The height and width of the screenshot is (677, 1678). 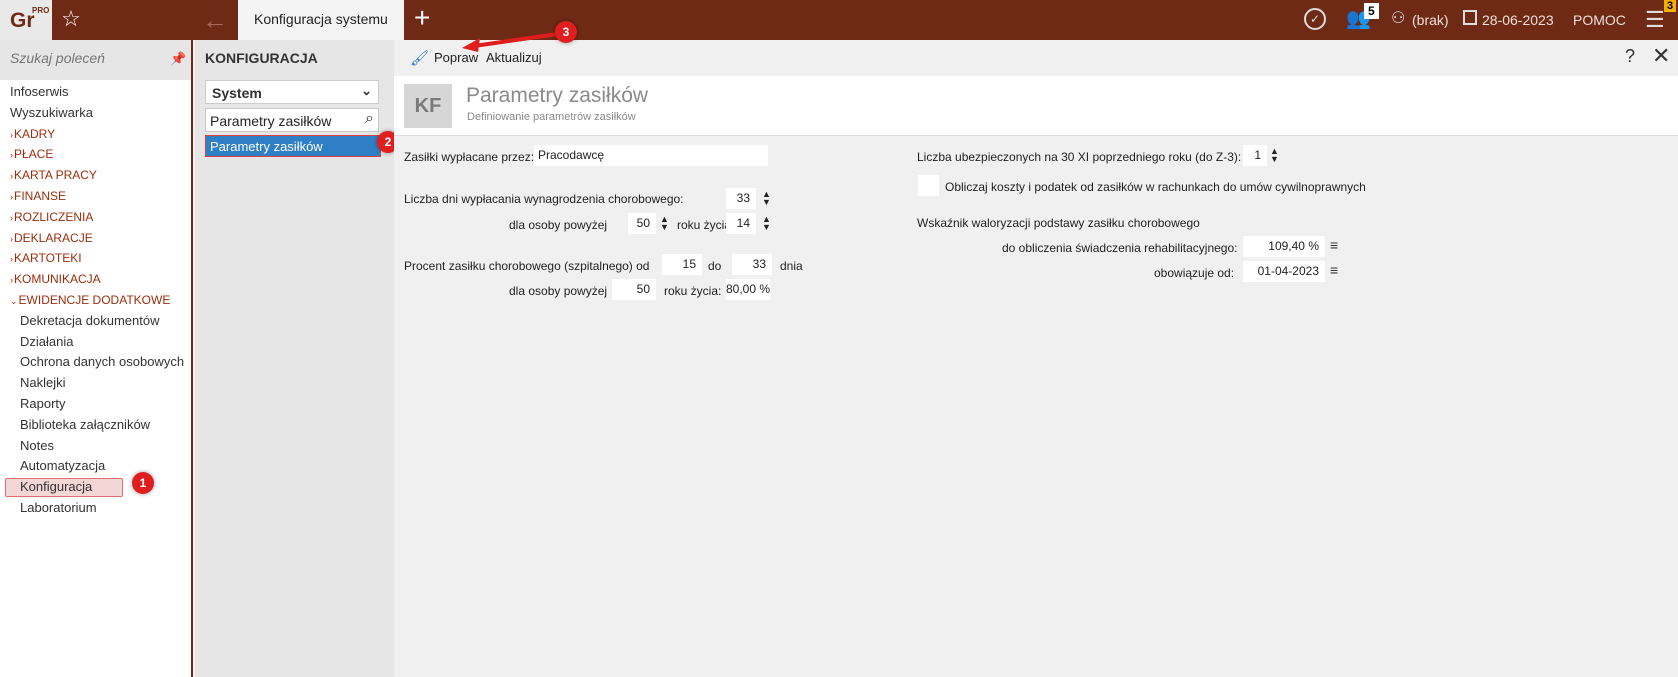 I want to click on sidebar-item-label: Infoserwis, so click(x=39, y=91).